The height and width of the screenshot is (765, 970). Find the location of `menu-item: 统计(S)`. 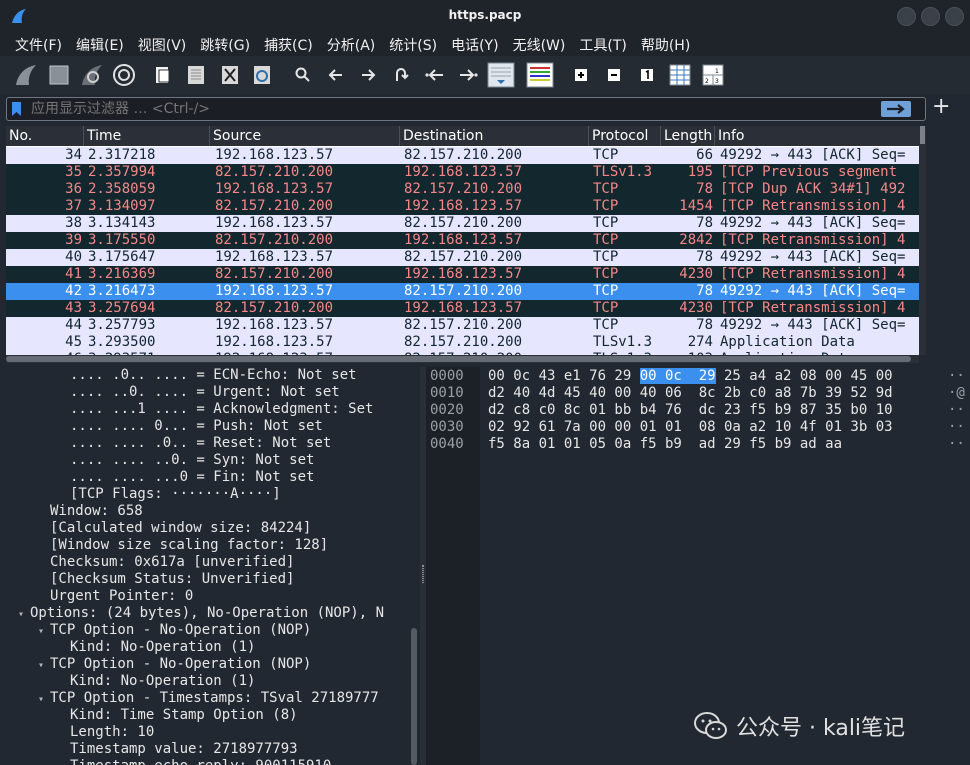

menu-item: 统计(S) is located at coordinates (413, 44).